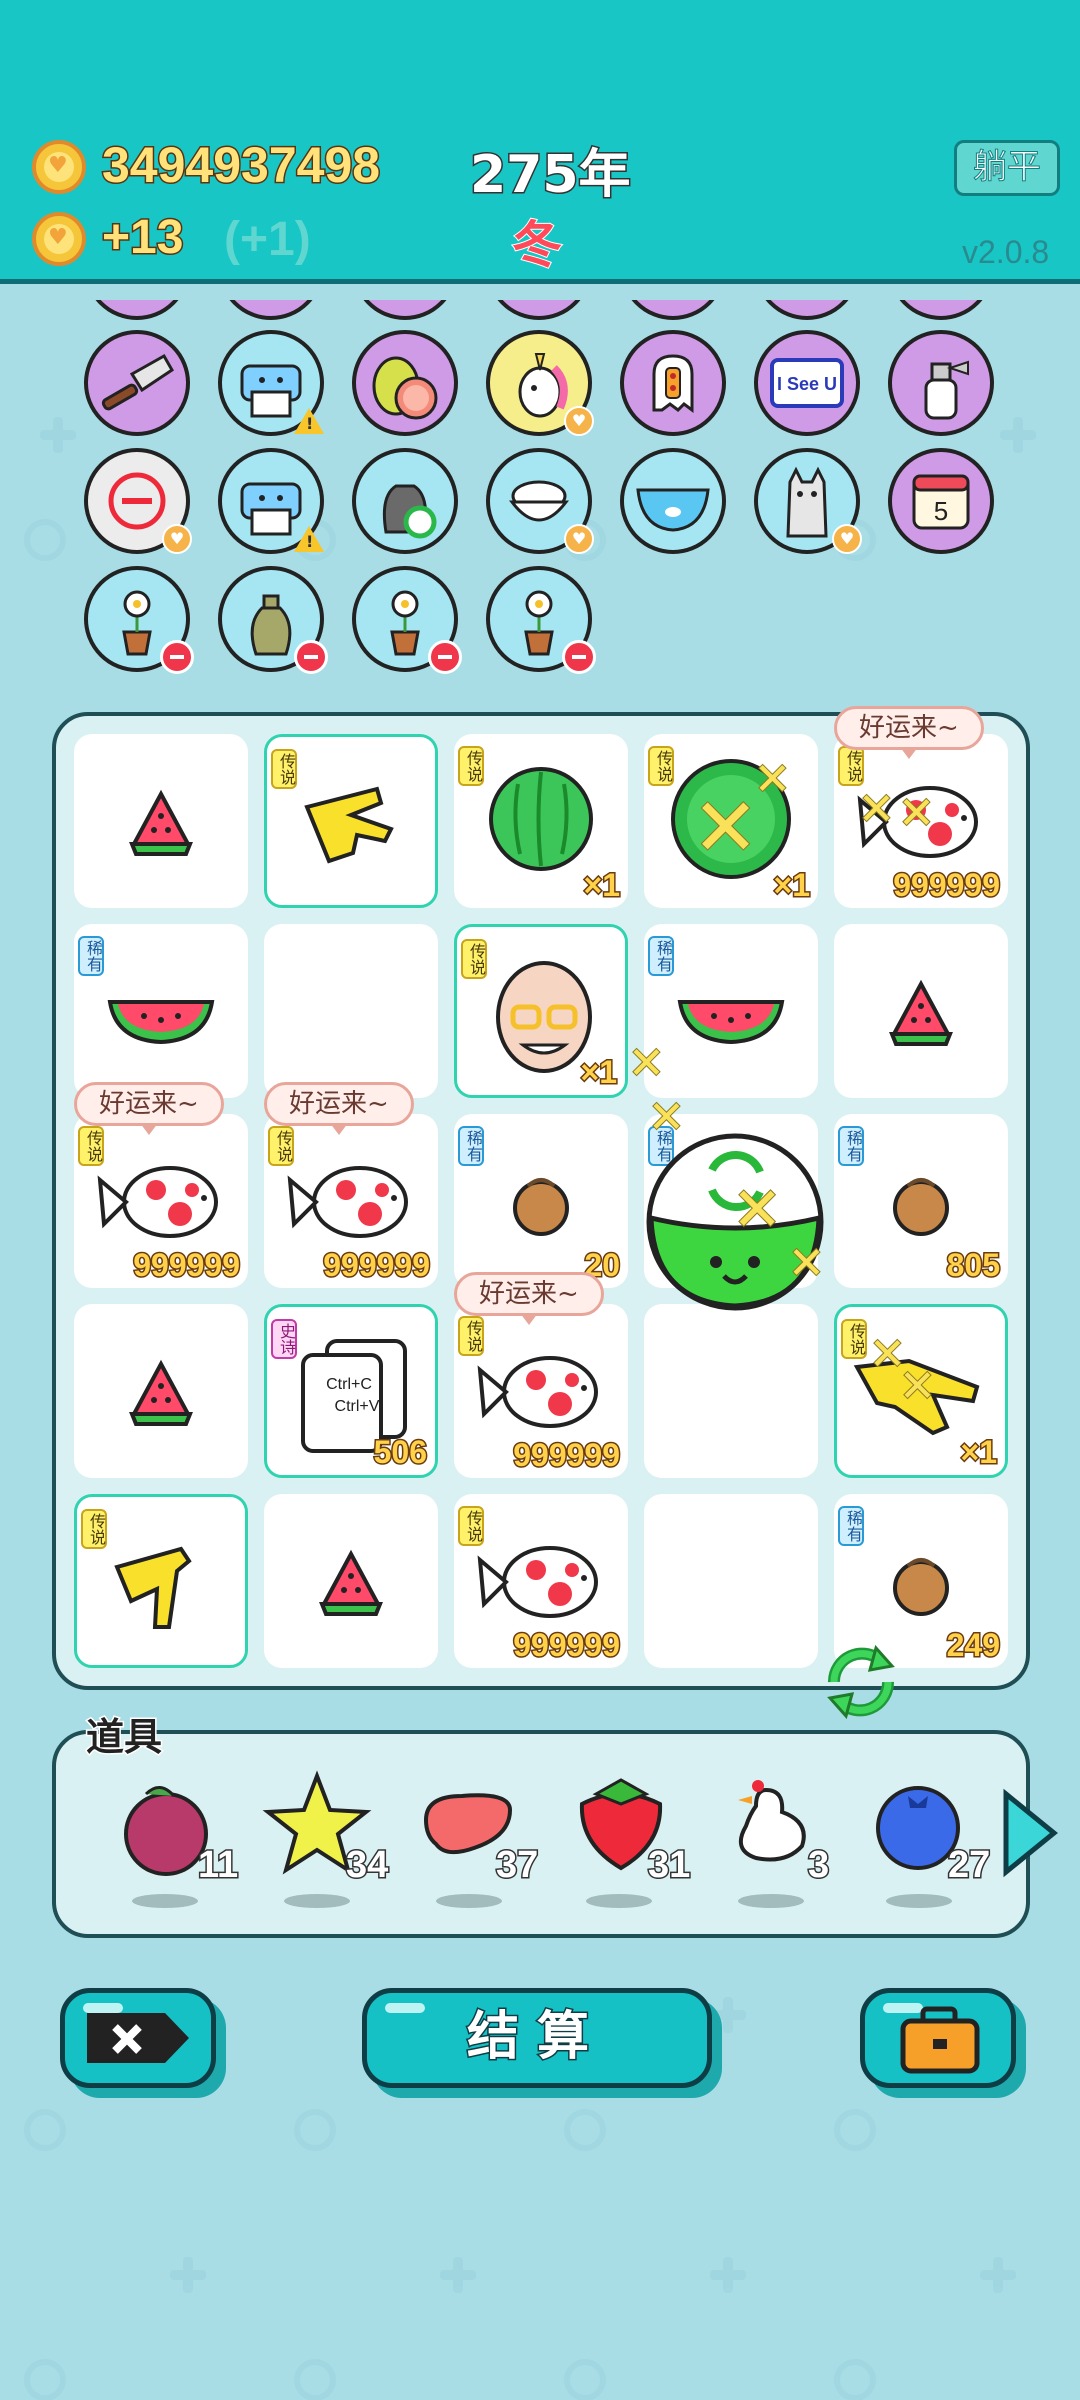 The image size is (1080, 2400). I want to click on gold-total: 3494937498, so click(240, 165).